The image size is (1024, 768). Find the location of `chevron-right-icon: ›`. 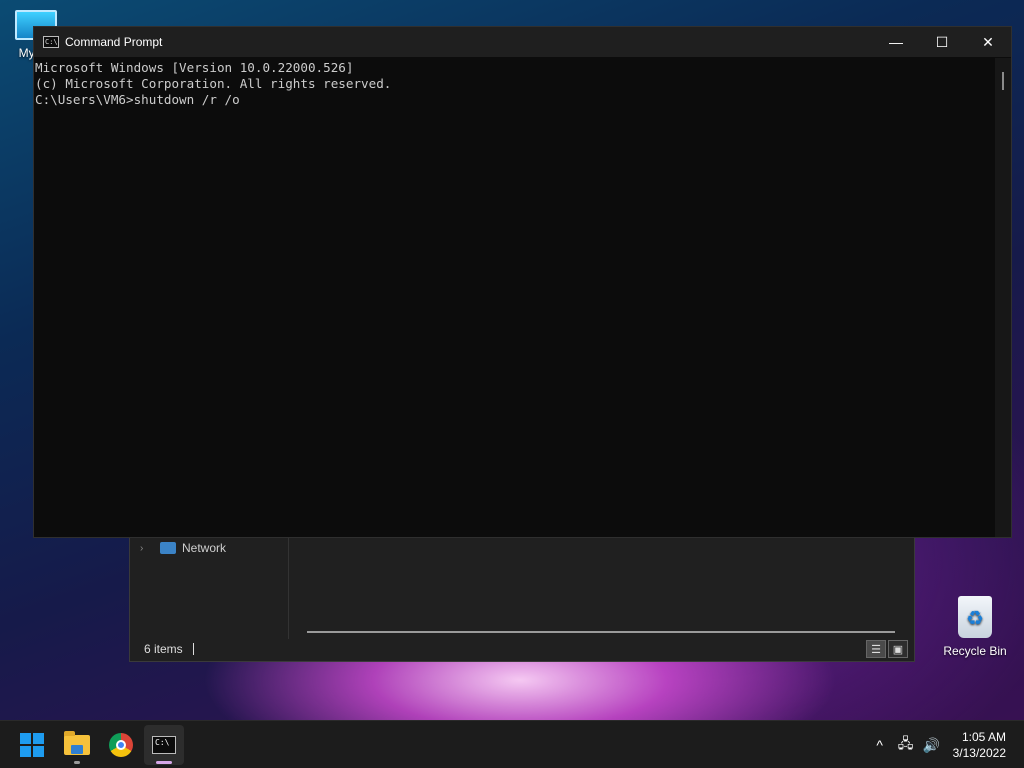

chevron-right-icon: › is located at coordinates (147, 548).